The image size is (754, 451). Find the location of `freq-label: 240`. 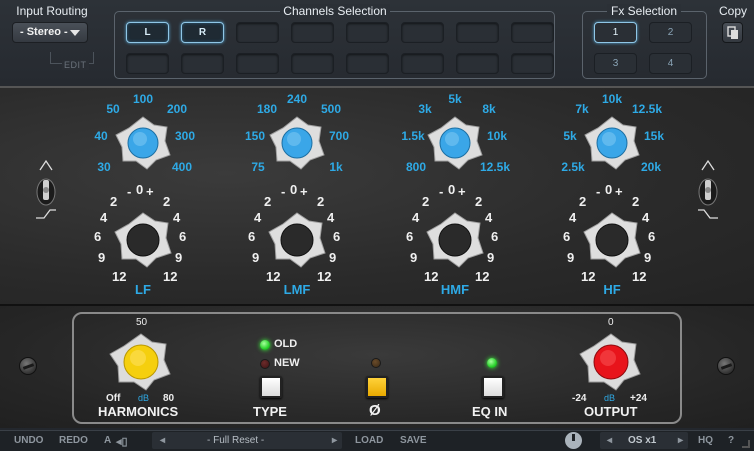

freq-label: 240 is located at coordinates (297, 99).